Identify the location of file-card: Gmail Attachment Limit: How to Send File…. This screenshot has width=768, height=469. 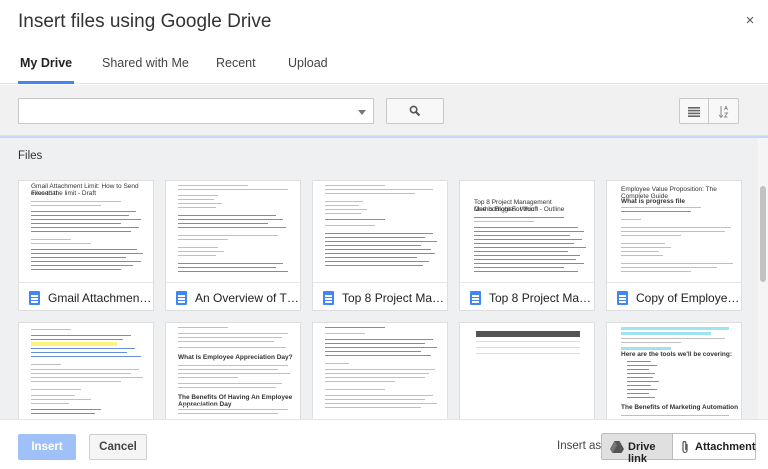
(86, 245).